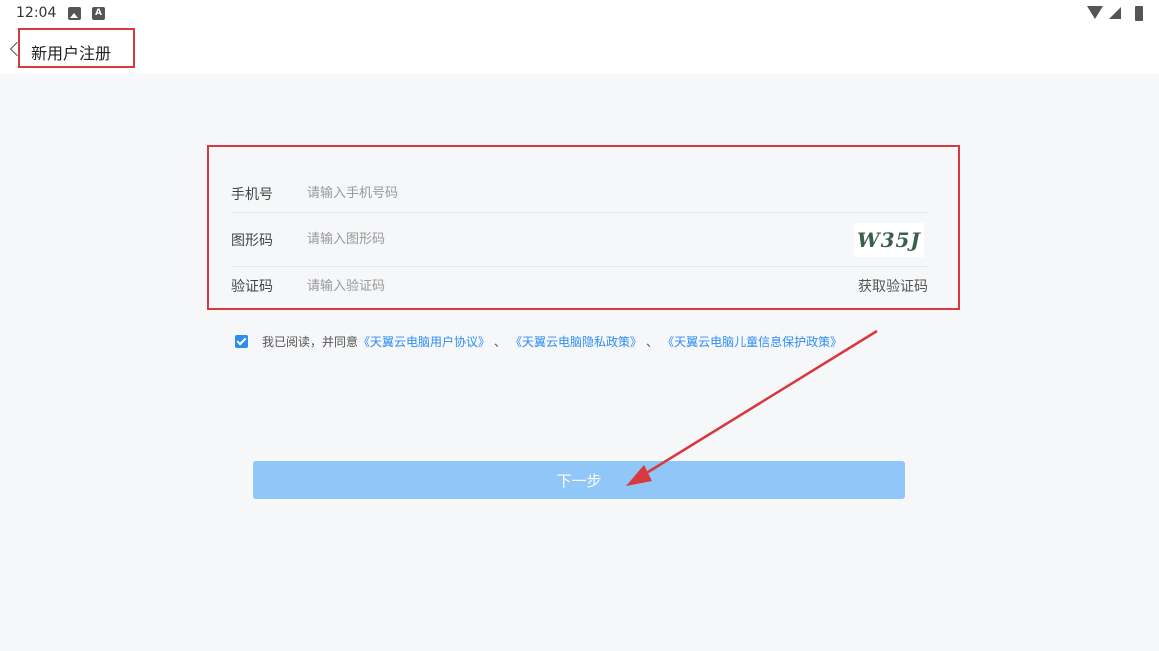 The width and height of the screenshot is (1159, 651). I want to click on status-bar: 12:04 A, so click(579, 14).